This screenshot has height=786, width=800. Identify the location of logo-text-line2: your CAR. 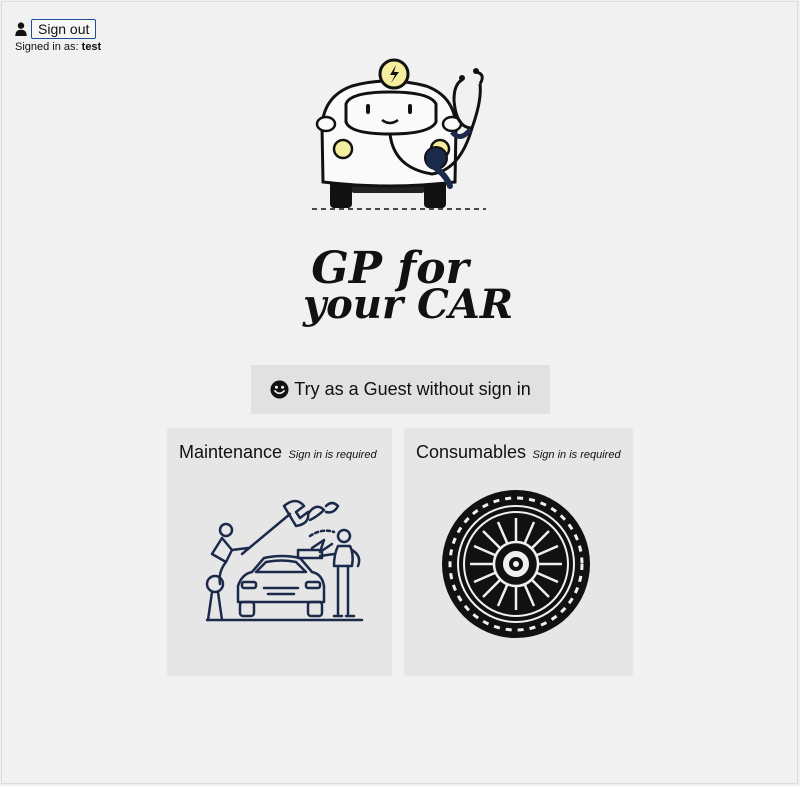
(407, 304).